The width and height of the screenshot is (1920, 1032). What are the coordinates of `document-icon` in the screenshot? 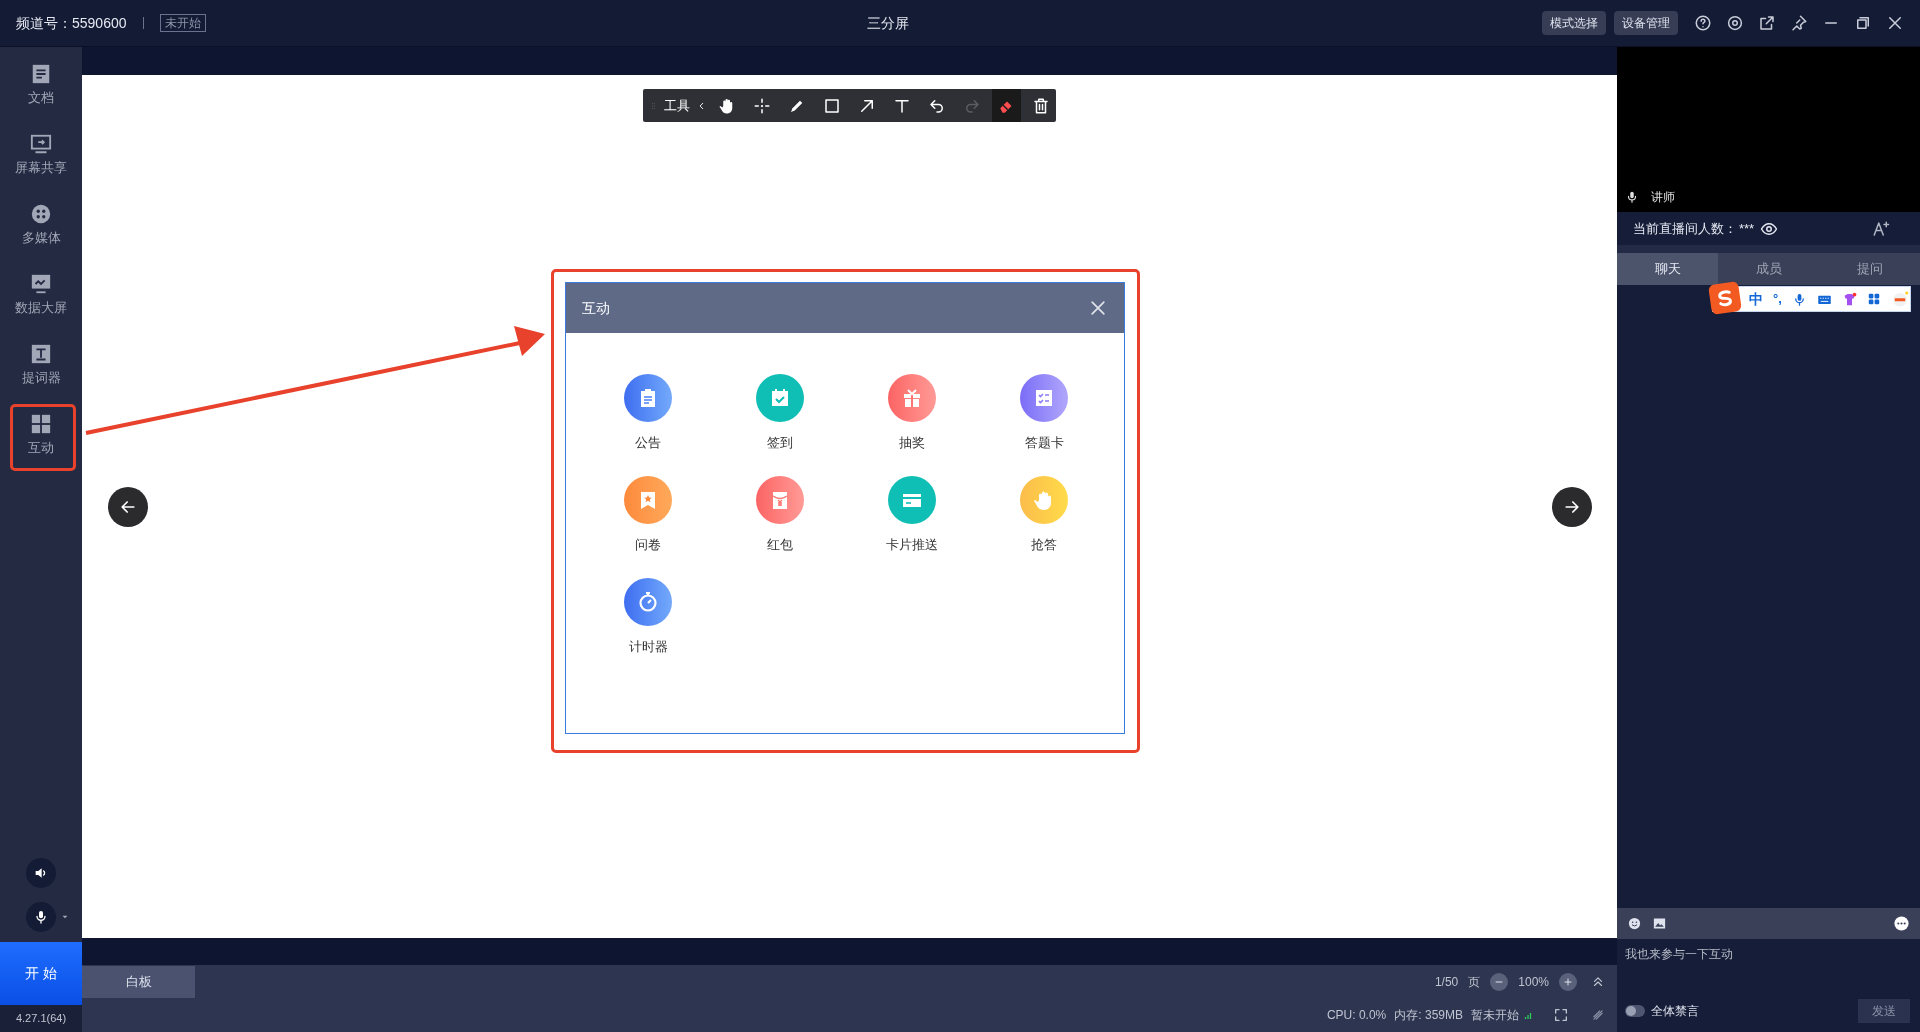 It's located at (41, 74).